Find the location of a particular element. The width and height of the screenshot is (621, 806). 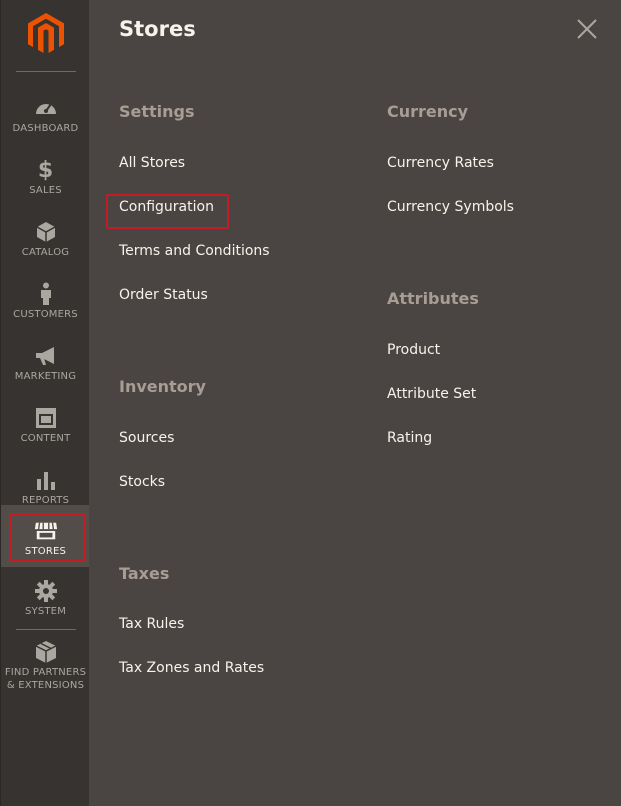

person-icon is located at coordinates (46, 294).